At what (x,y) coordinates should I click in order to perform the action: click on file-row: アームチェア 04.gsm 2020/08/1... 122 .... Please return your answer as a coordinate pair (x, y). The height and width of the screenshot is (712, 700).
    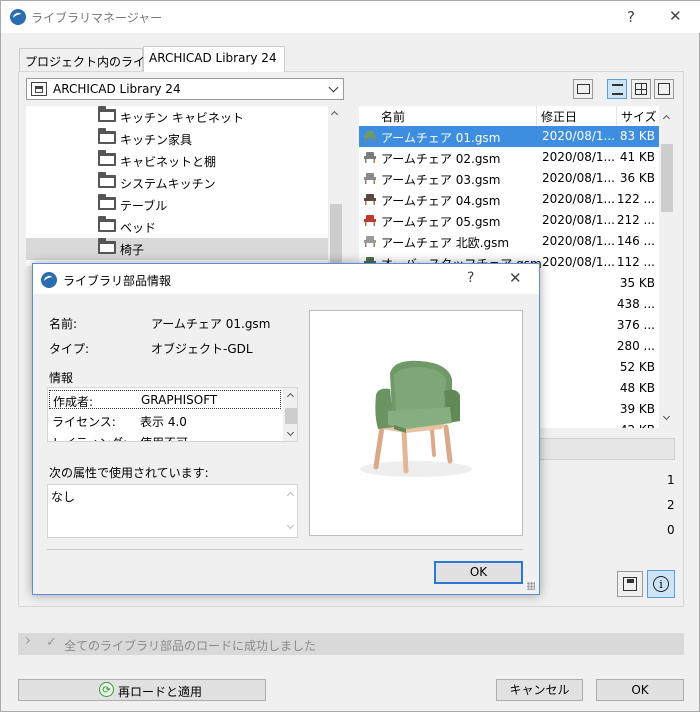
    Looking at the image, I should click on (509, 199).